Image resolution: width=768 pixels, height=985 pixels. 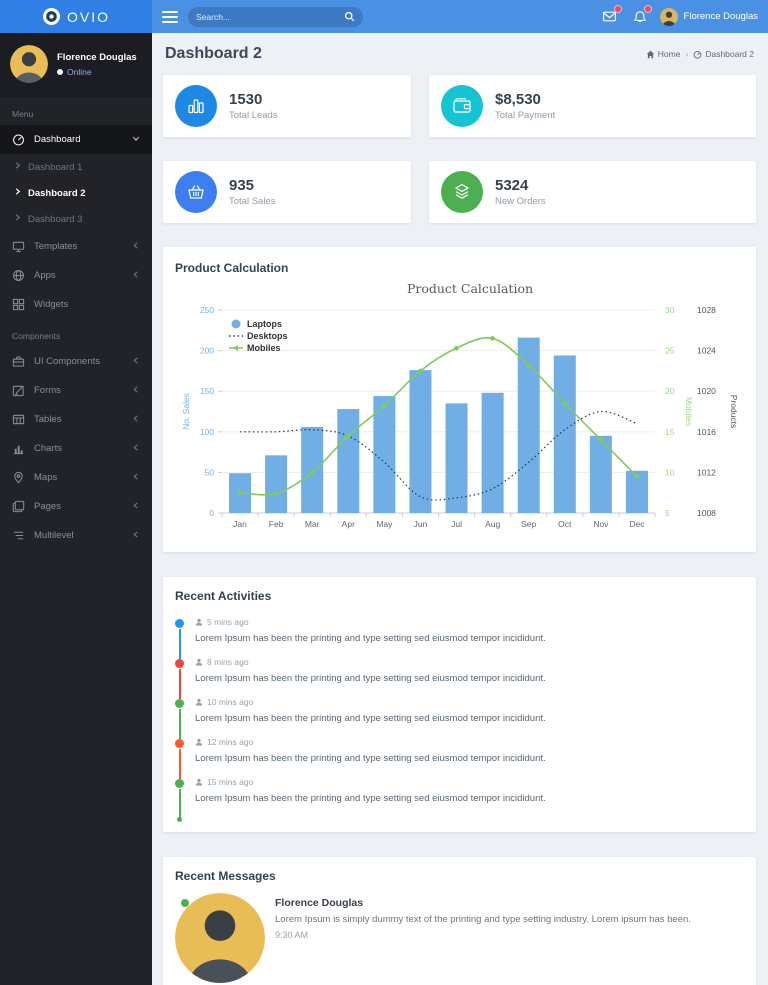 I want to click on svg-text: 10, so click(x=670, y=472).